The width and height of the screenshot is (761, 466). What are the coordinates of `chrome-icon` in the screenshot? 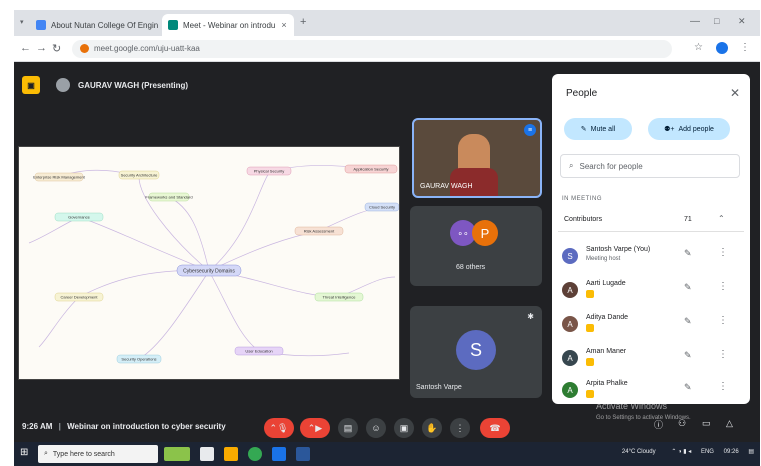 It's located at (255, 454).